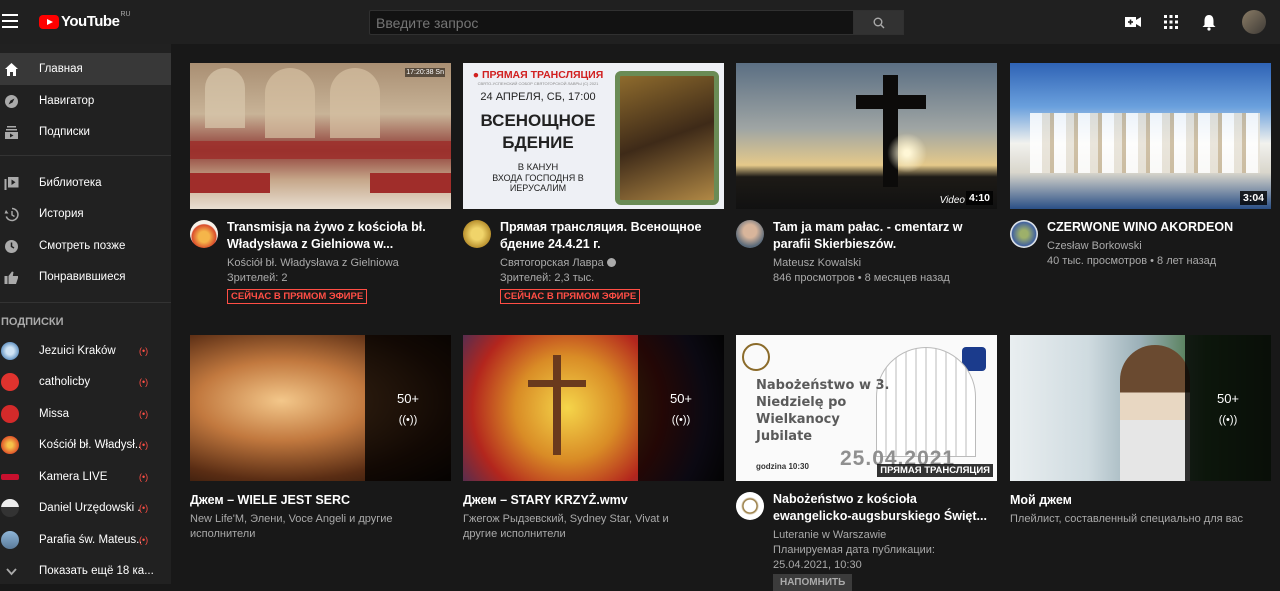  Describe the element at coordinates (54, 414) in the screenshot. I see `sidebar-item-label: Missa` at that location.